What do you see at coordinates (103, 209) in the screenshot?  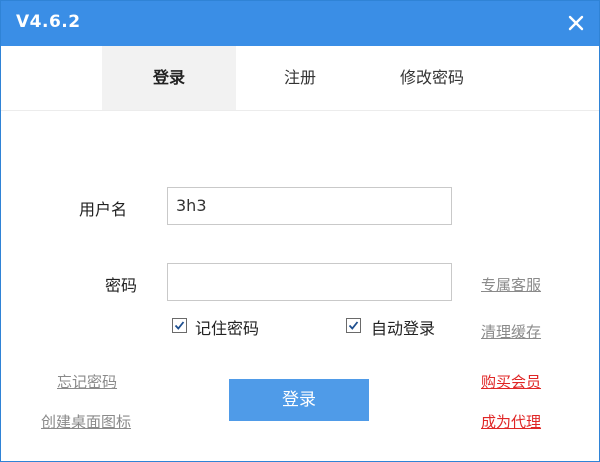 I see `username-label: 用户名` at bounding box center [103, 209].